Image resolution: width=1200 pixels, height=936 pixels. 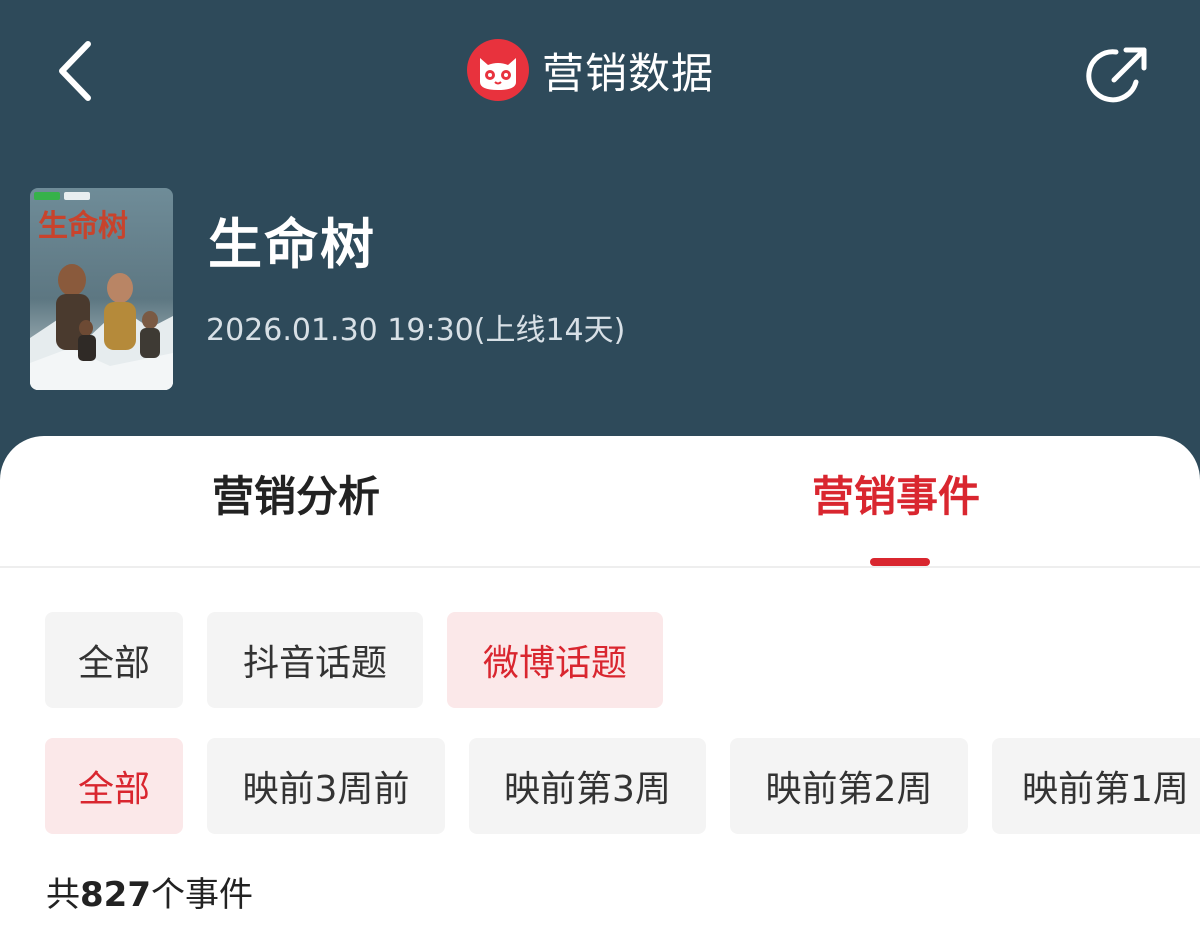 I want to click on count-number: 827, so click(x=115, y=895).